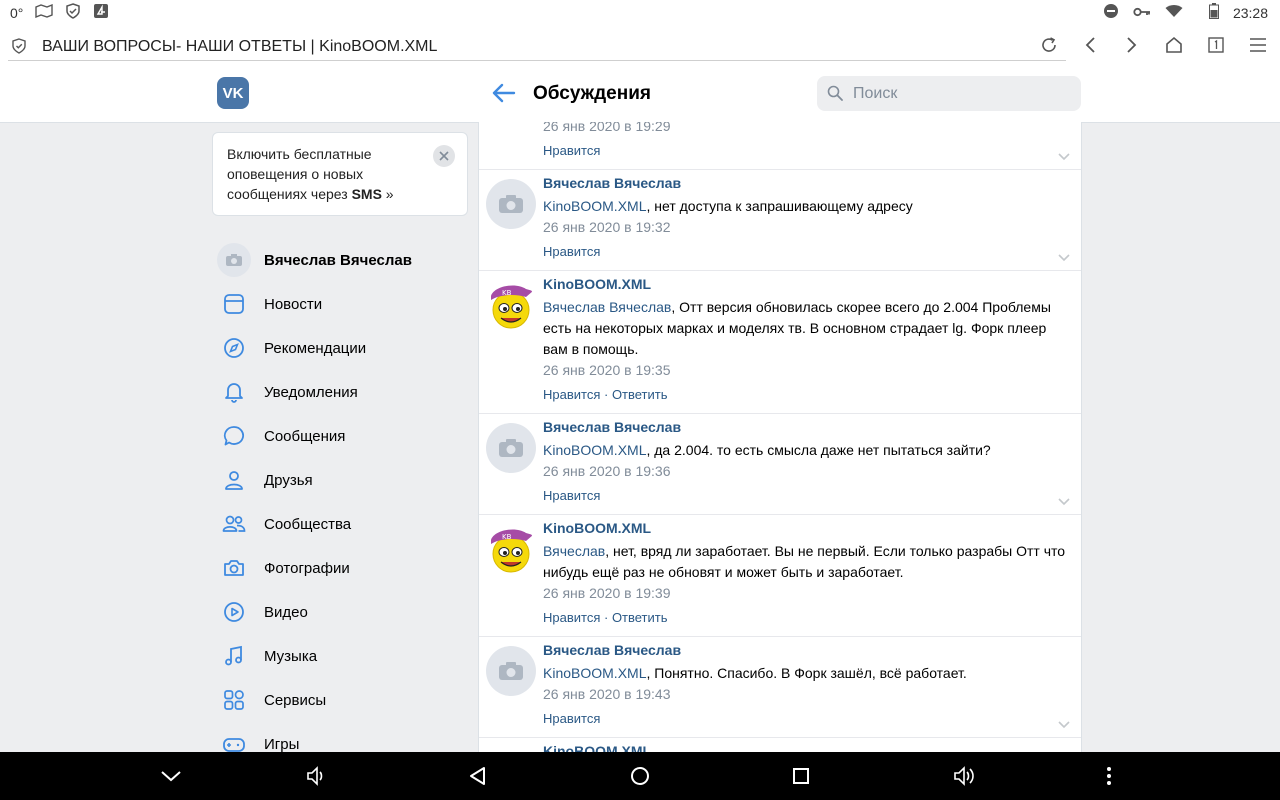  What do you see at coordinates (1090, 45) in the screenshot?
I see `back-icon` at bounding box center [1090, 45].